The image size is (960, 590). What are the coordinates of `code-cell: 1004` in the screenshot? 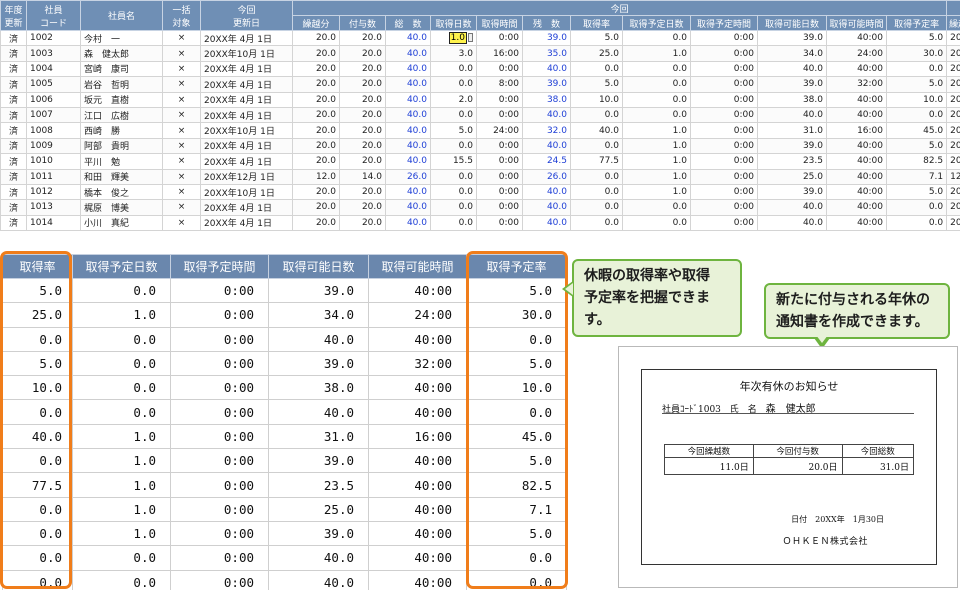 It's located at (53, 69).